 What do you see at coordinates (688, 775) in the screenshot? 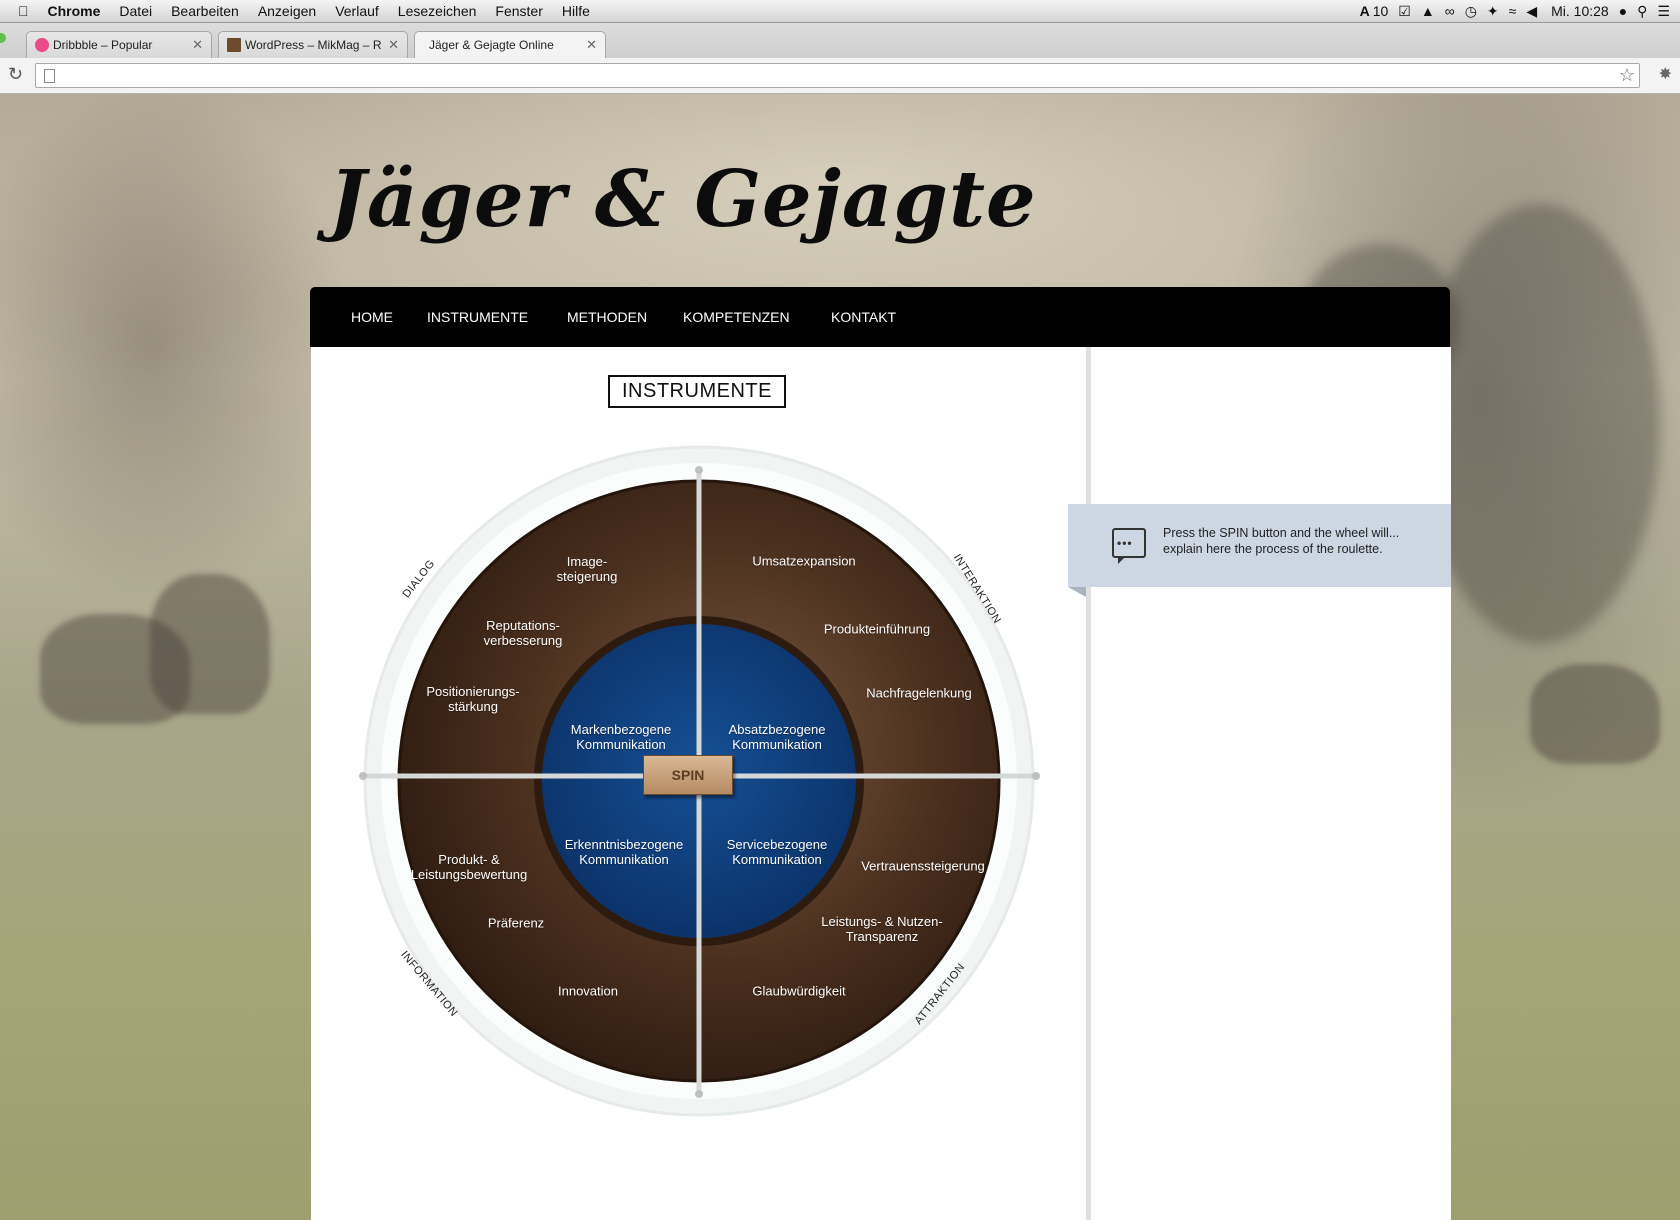
I see `spin-button: SPIN` at bounding box center [688, 775].